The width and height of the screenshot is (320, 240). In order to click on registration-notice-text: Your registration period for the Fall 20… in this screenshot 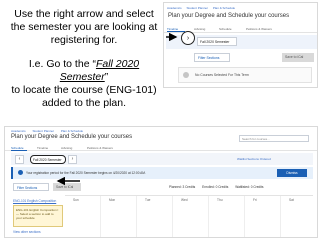, I will do `click(86, 173)`.